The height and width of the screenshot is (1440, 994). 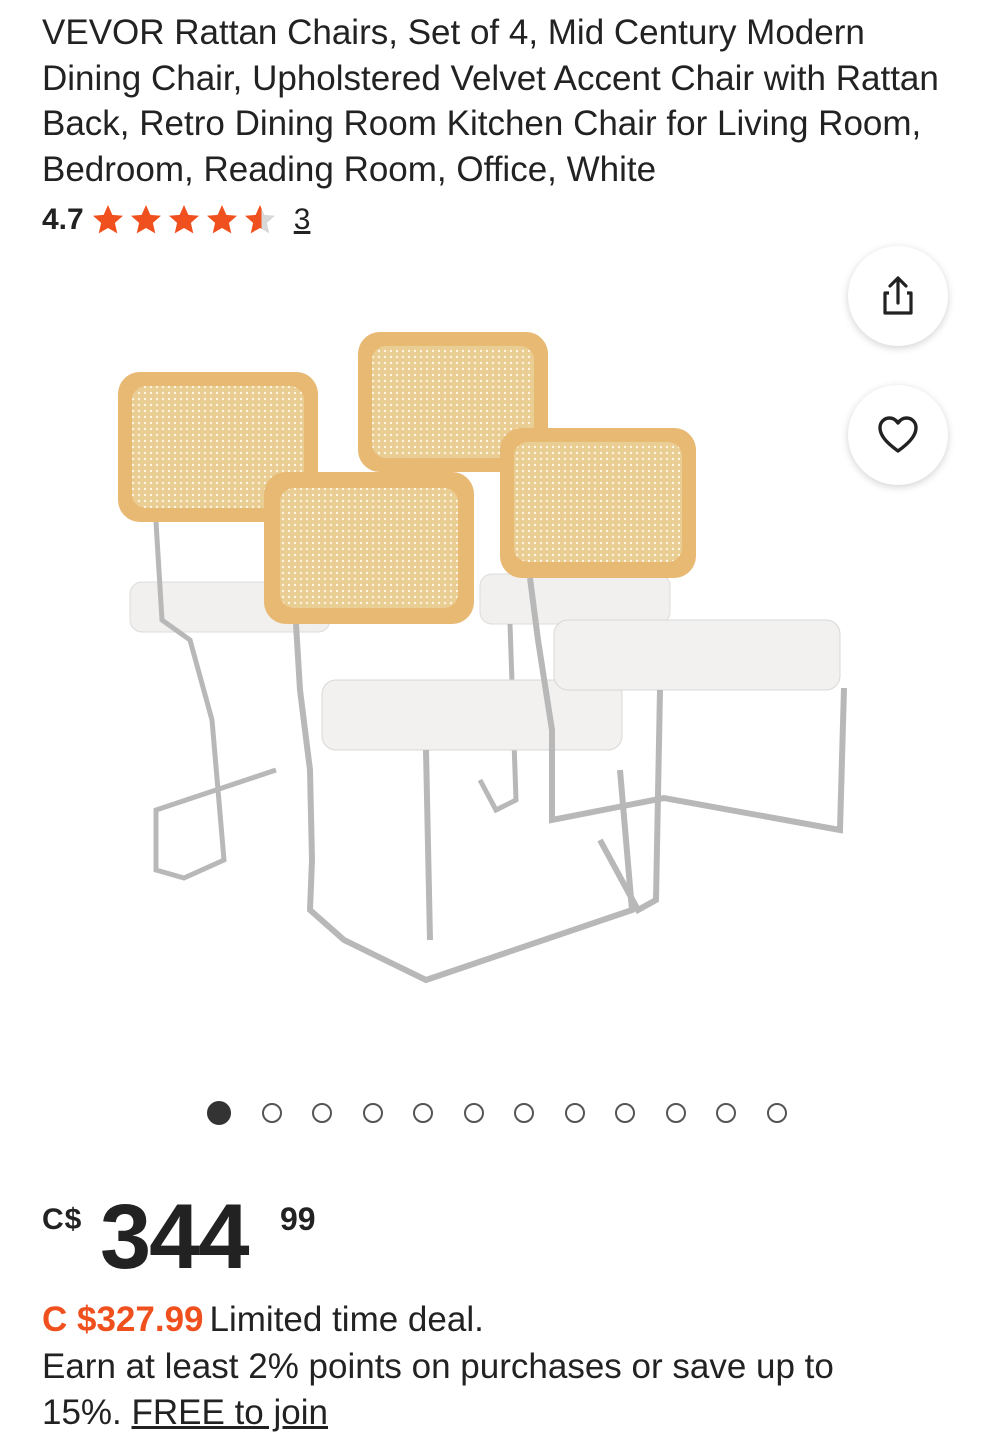 I want to click on deal-row: C $327.99 Limited time deal., so click(x=263, y=1320).